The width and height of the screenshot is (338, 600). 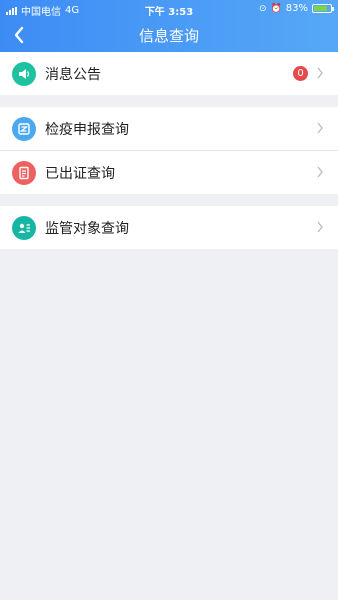 What do you see at coordinates (169, 128) in the screenshot?
I see `menu-item-quarantine-report: 检疫申报查询` at bounding box center [169, 128].